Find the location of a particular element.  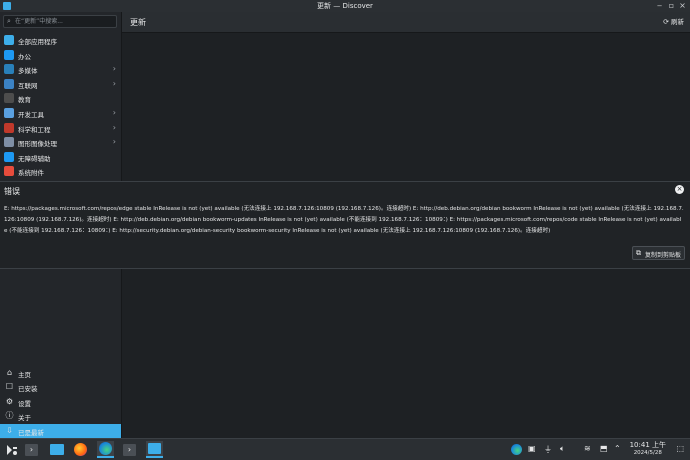

search-box: ⌕ is located at coordinates (60, 21).